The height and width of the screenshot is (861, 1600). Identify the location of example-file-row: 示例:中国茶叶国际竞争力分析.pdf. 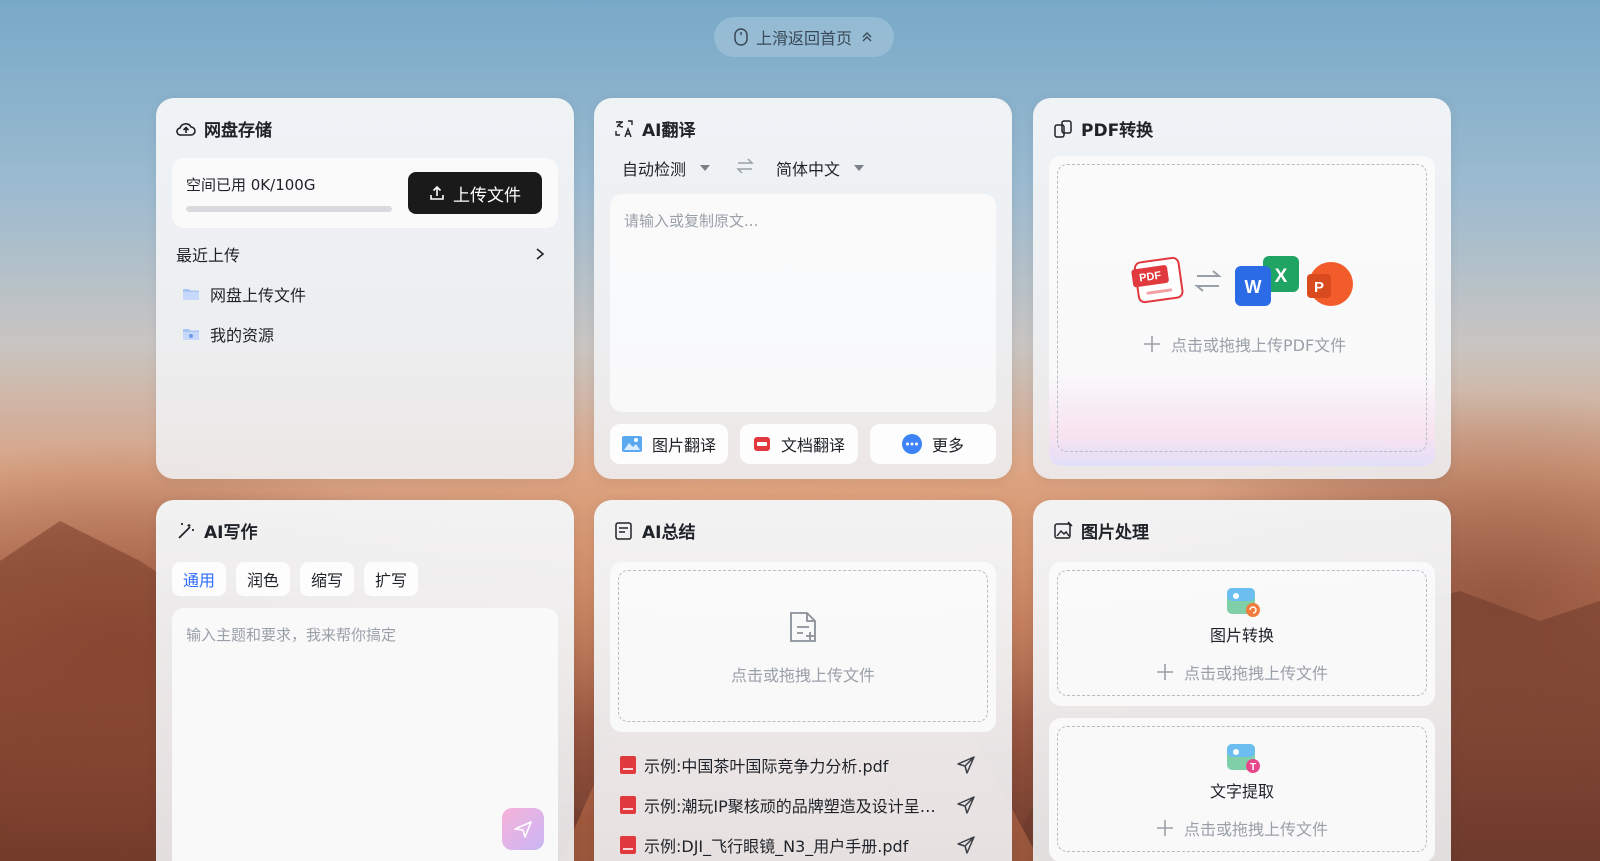
(798, 765).